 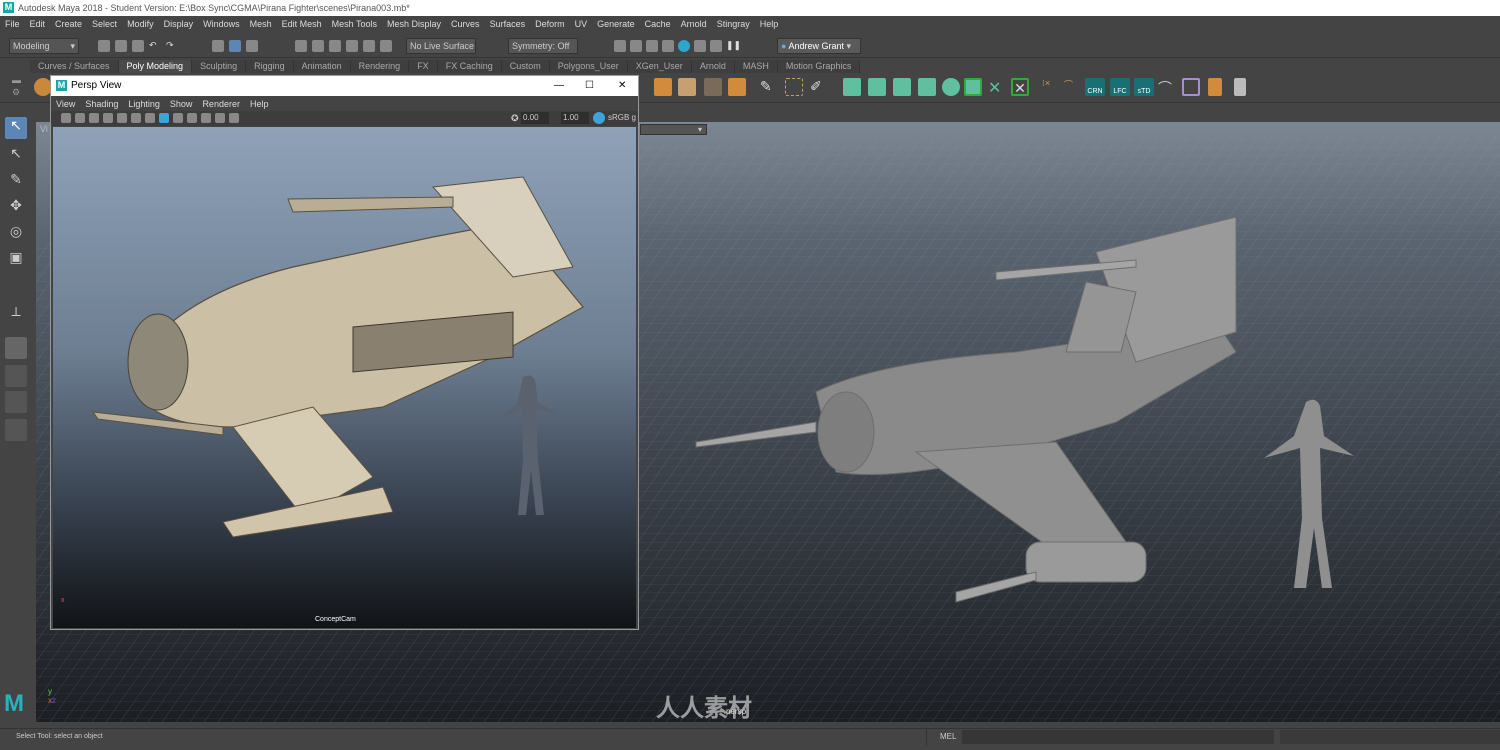 I want to click on persp-menu-help: Help, so click(x=259, y=104).